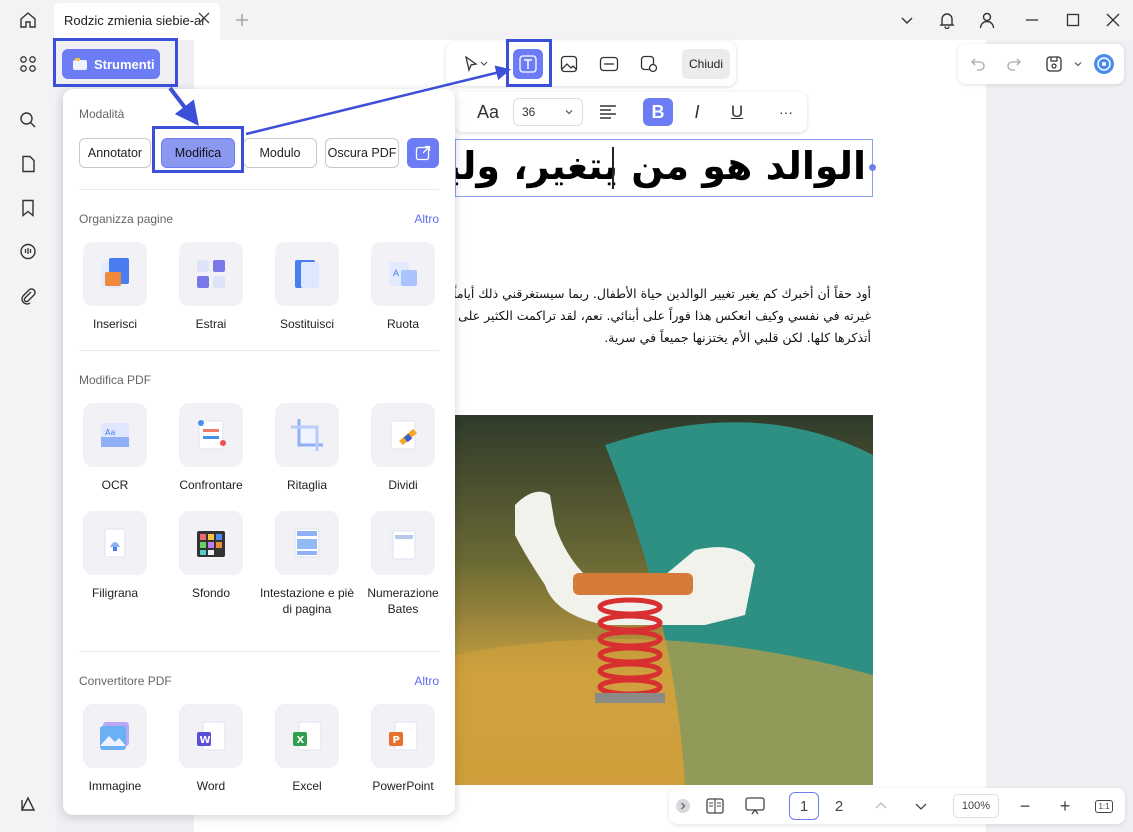 The width and height of the screenshot is (1133, 832). I want to click on link-icon, so click(609, 64).